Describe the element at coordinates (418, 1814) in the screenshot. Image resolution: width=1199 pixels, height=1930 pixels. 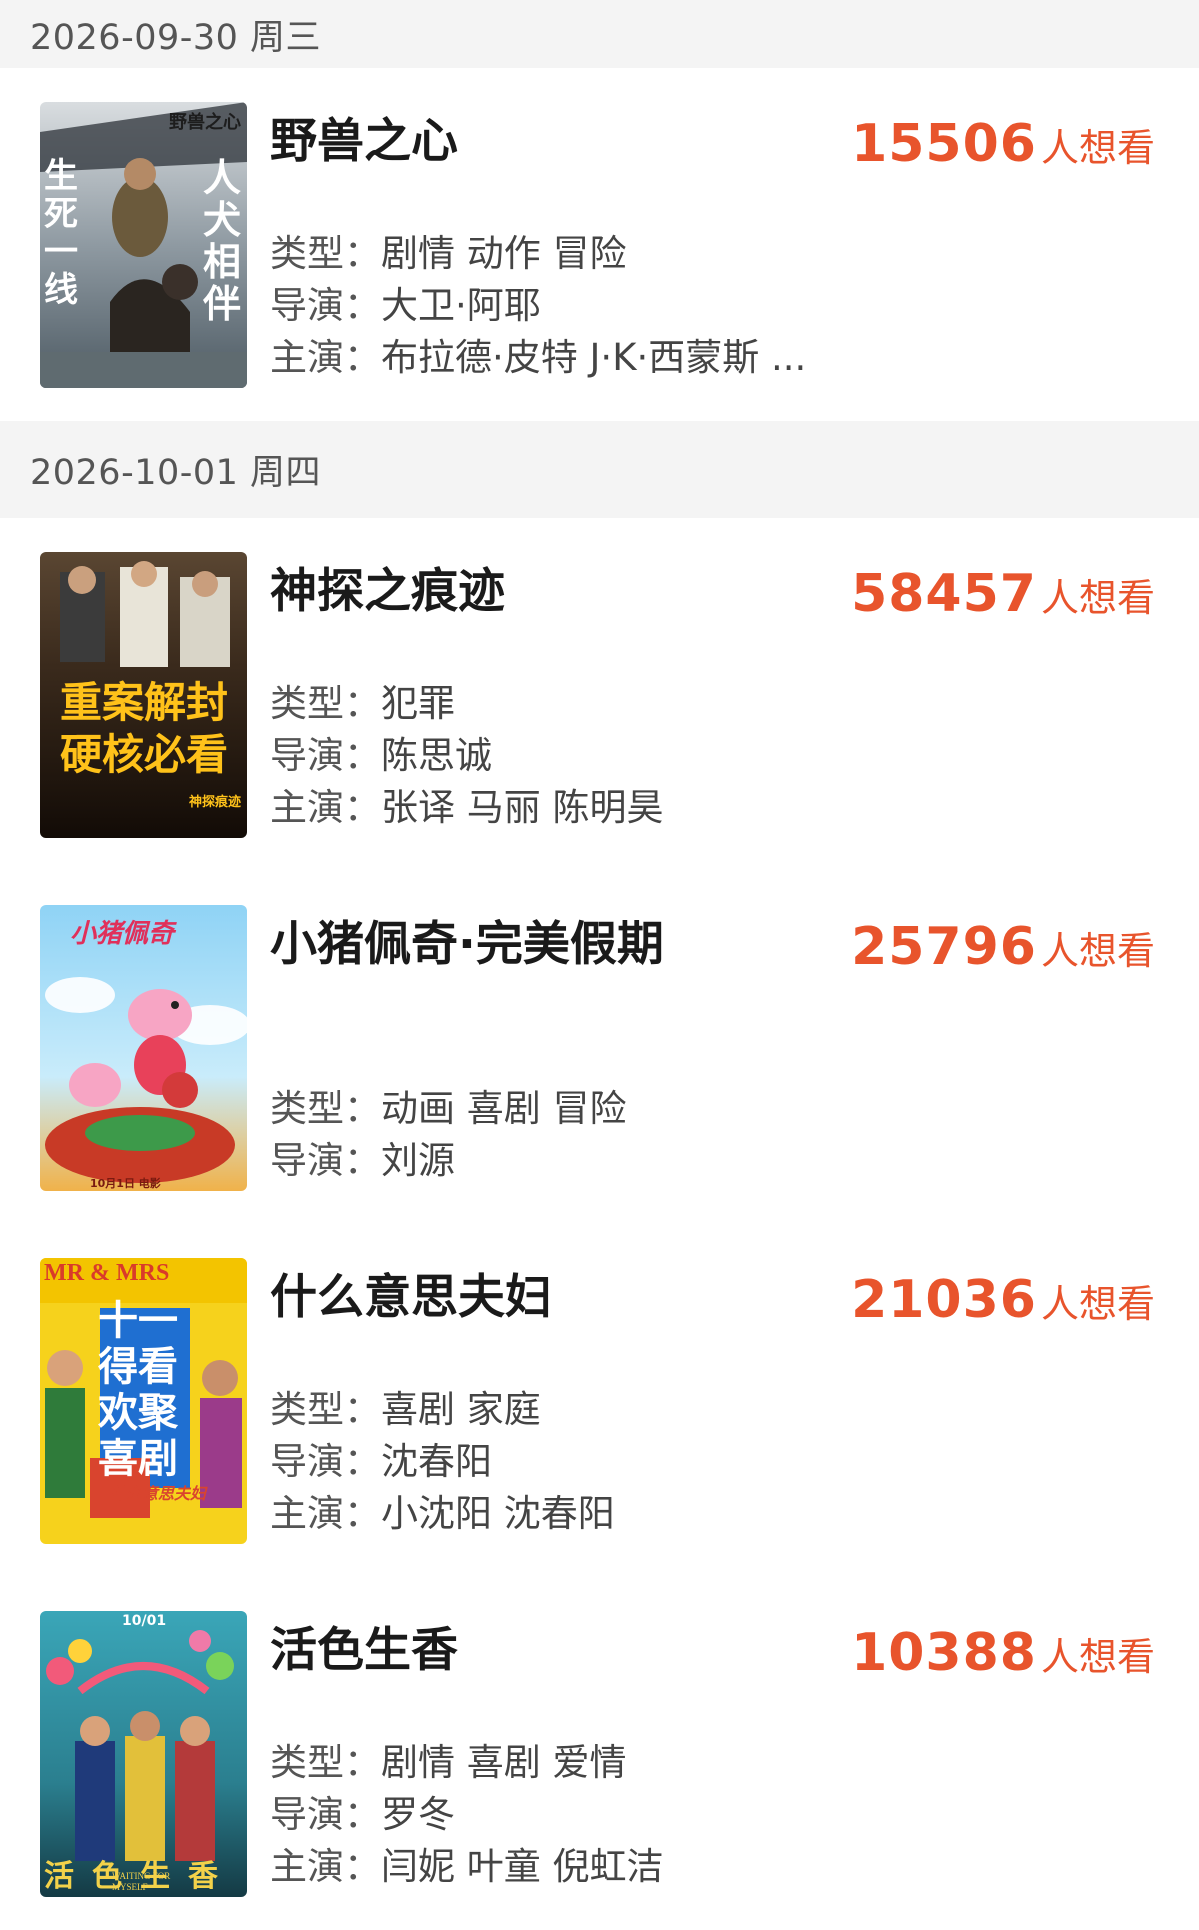
I see `director-value: 罗冬` at that location.